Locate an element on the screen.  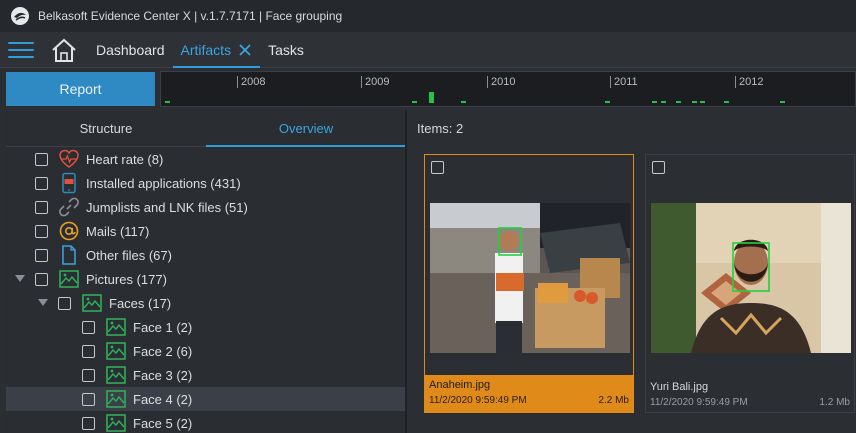
tree-item-jumplists: Jumplists and LNK files (51) is located at coordinates (206, 207).